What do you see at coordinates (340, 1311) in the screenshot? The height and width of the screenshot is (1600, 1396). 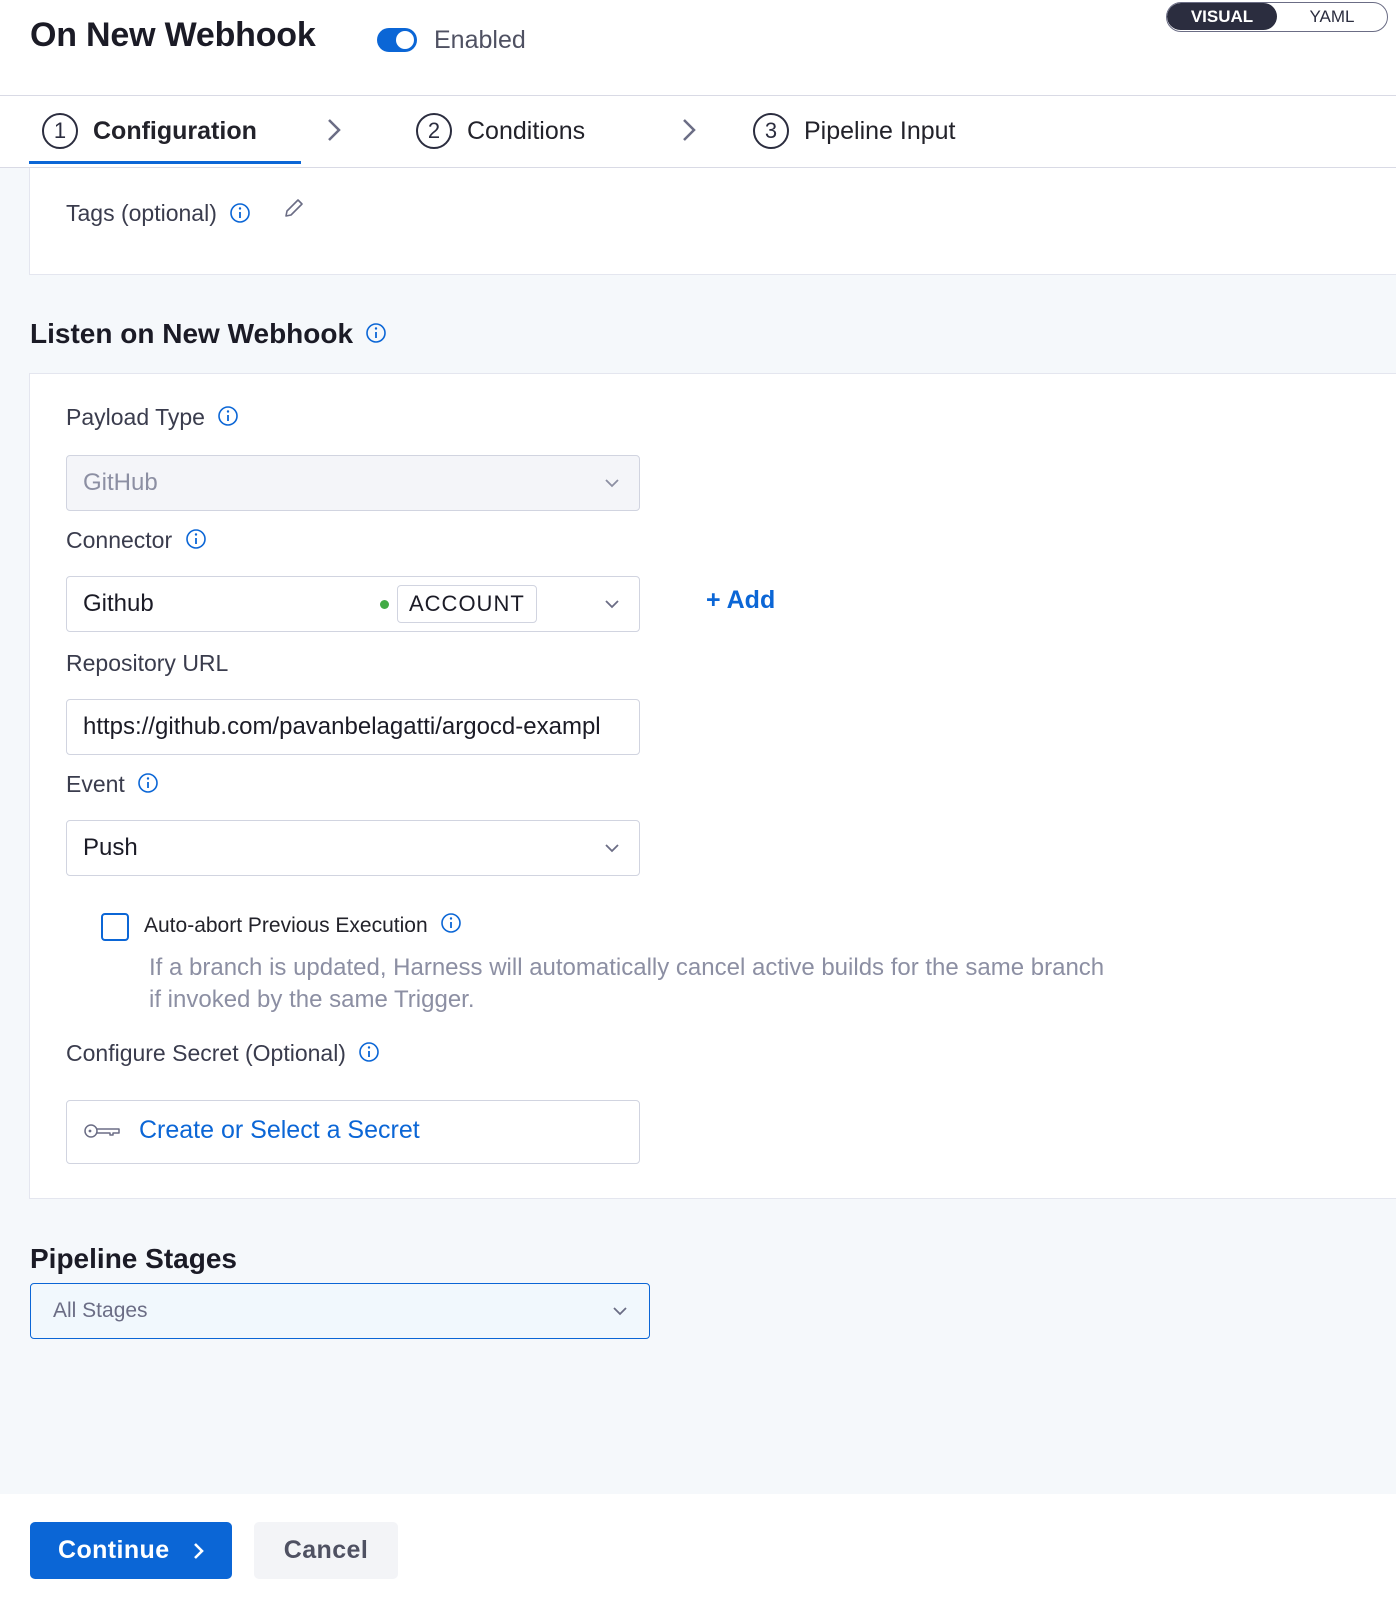 I see `pipeline-stages-select: All Stages` at bounding box center [340, 1311].